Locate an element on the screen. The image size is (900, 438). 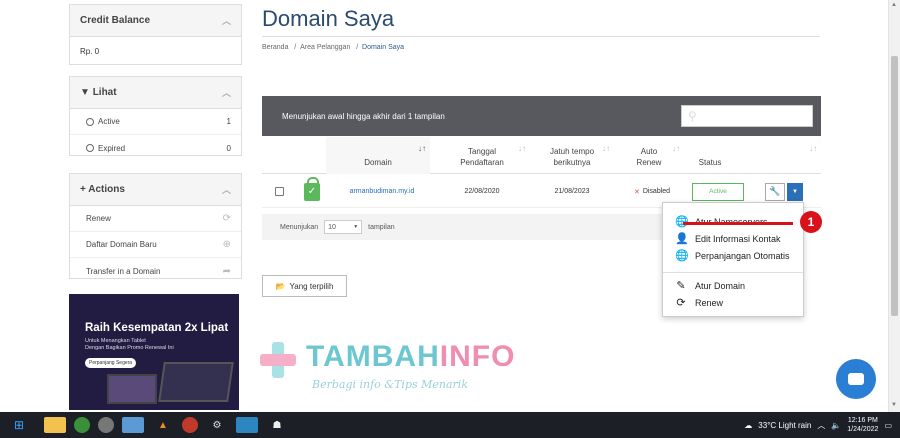
browser-icon is located at coordinates (190, 425).